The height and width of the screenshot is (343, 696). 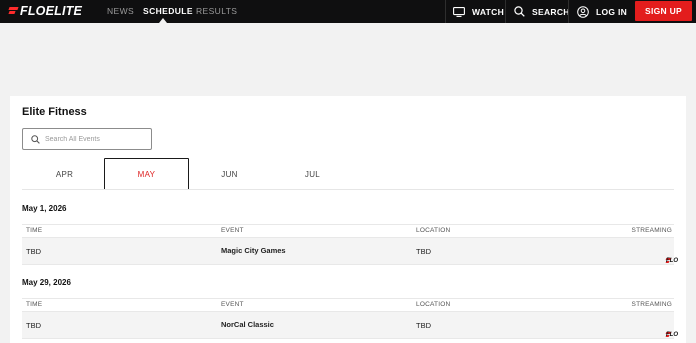 I want to click on login-button: LOG IN, so click(x=602, y=11).